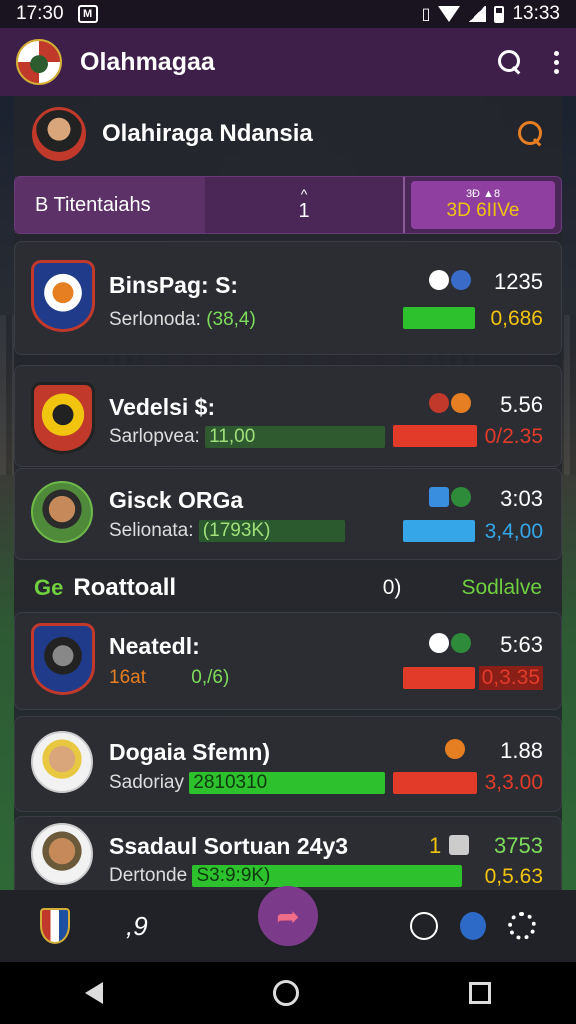 The height and width of the screenshot is (1024, 576). I want to click on section-title: Roattoall, so click(125, 587).